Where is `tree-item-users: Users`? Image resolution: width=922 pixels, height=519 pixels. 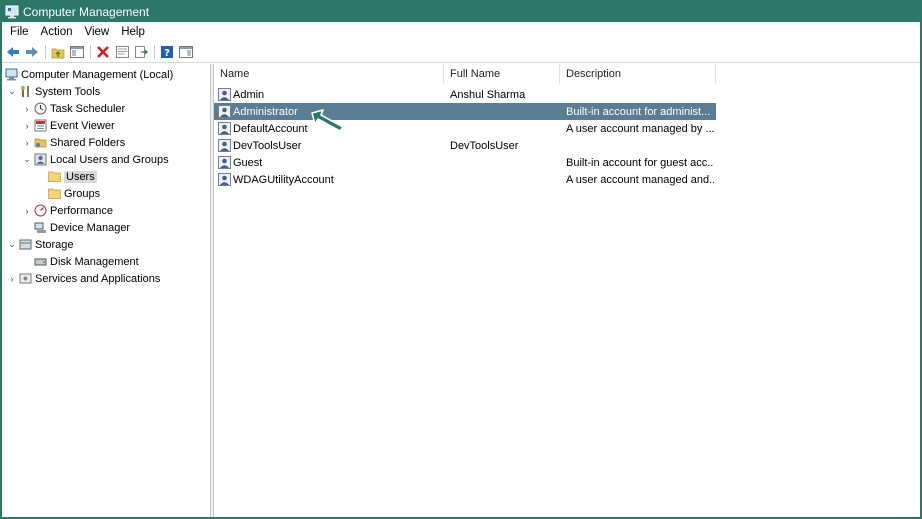 tree-item-users: Users is located at coordinates (72, 176).